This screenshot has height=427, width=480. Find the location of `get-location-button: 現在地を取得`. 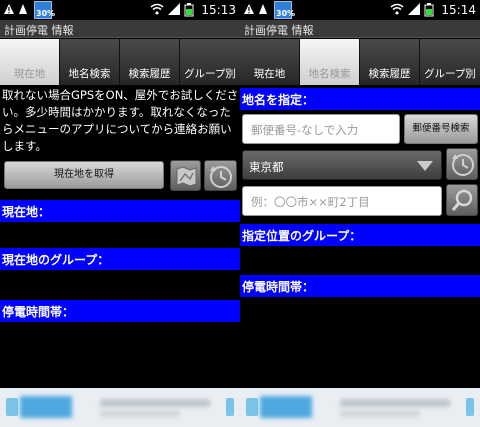

get-location-button: 現在地を取得 is located at coordinates (84, 175).